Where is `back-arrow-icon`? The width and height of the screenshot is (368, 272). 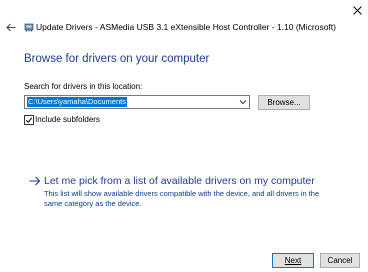 back-arrow-icon is located at coordinates (11, 27).